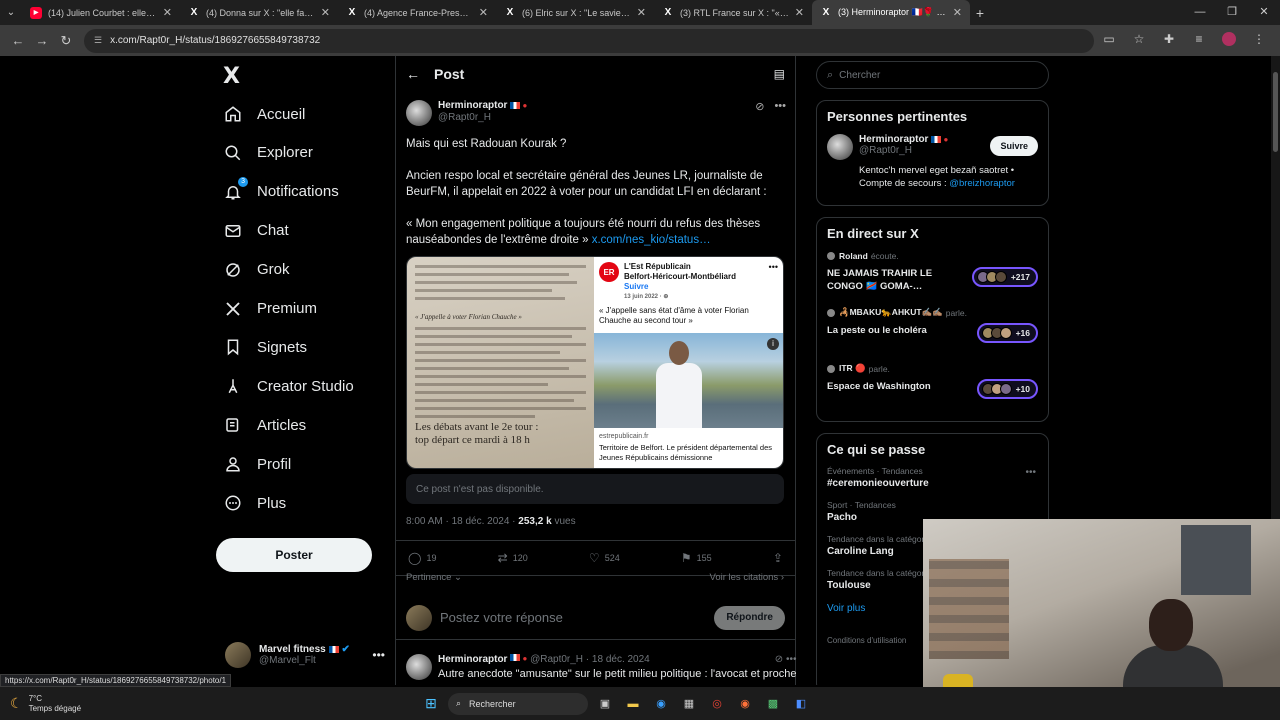  Describe the element at coordinates (696, 558) in the screenshot. I see `bookmark-action: ⚑ 155` at that location.